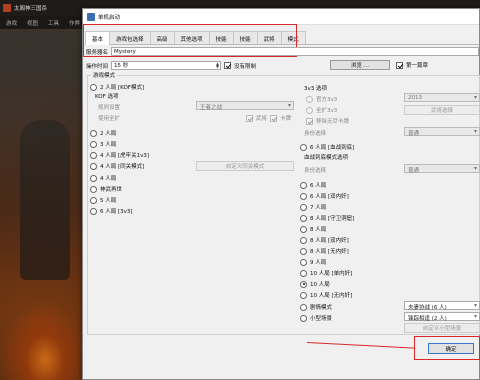  Describe the element at coordinates (103, 133) in the screenshot. I see `option-2p: 2 人局` at that location.